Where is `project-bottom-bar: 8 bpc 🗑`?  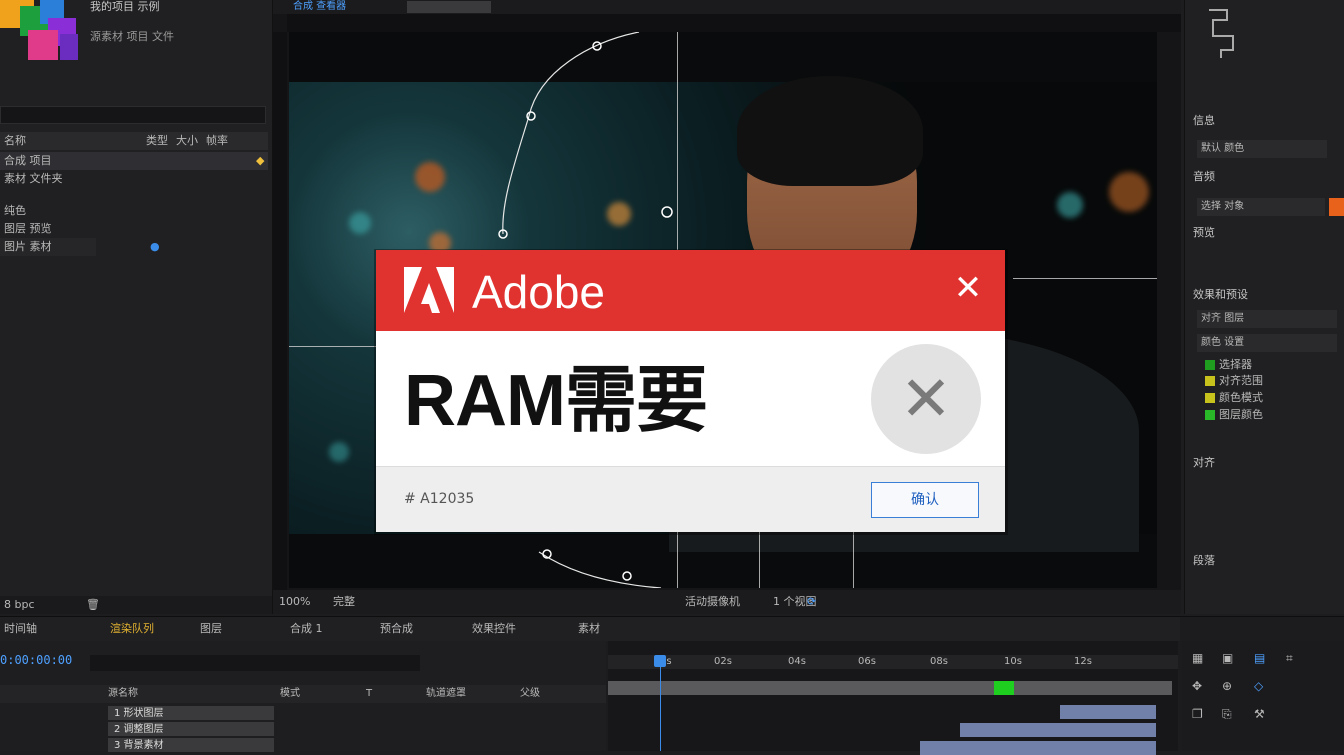
project-bottom-bar: 8 bpc 🗑 is located at coordinates (136, 605).